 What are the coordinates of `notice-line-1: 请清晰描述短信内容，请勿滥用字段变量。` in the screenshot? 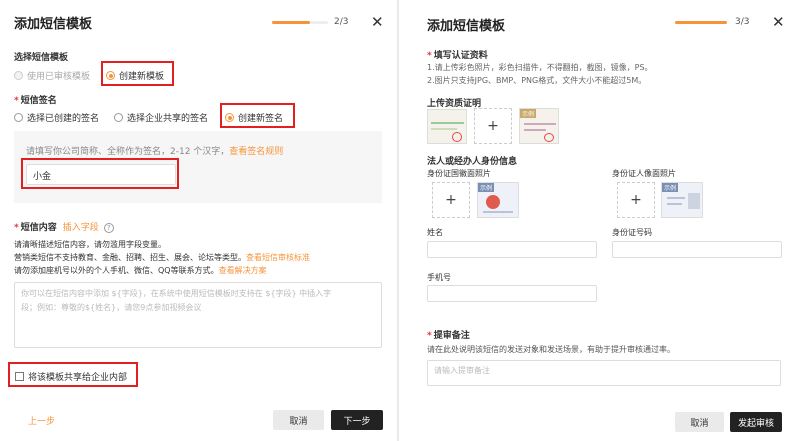 It's located at (90, 244).